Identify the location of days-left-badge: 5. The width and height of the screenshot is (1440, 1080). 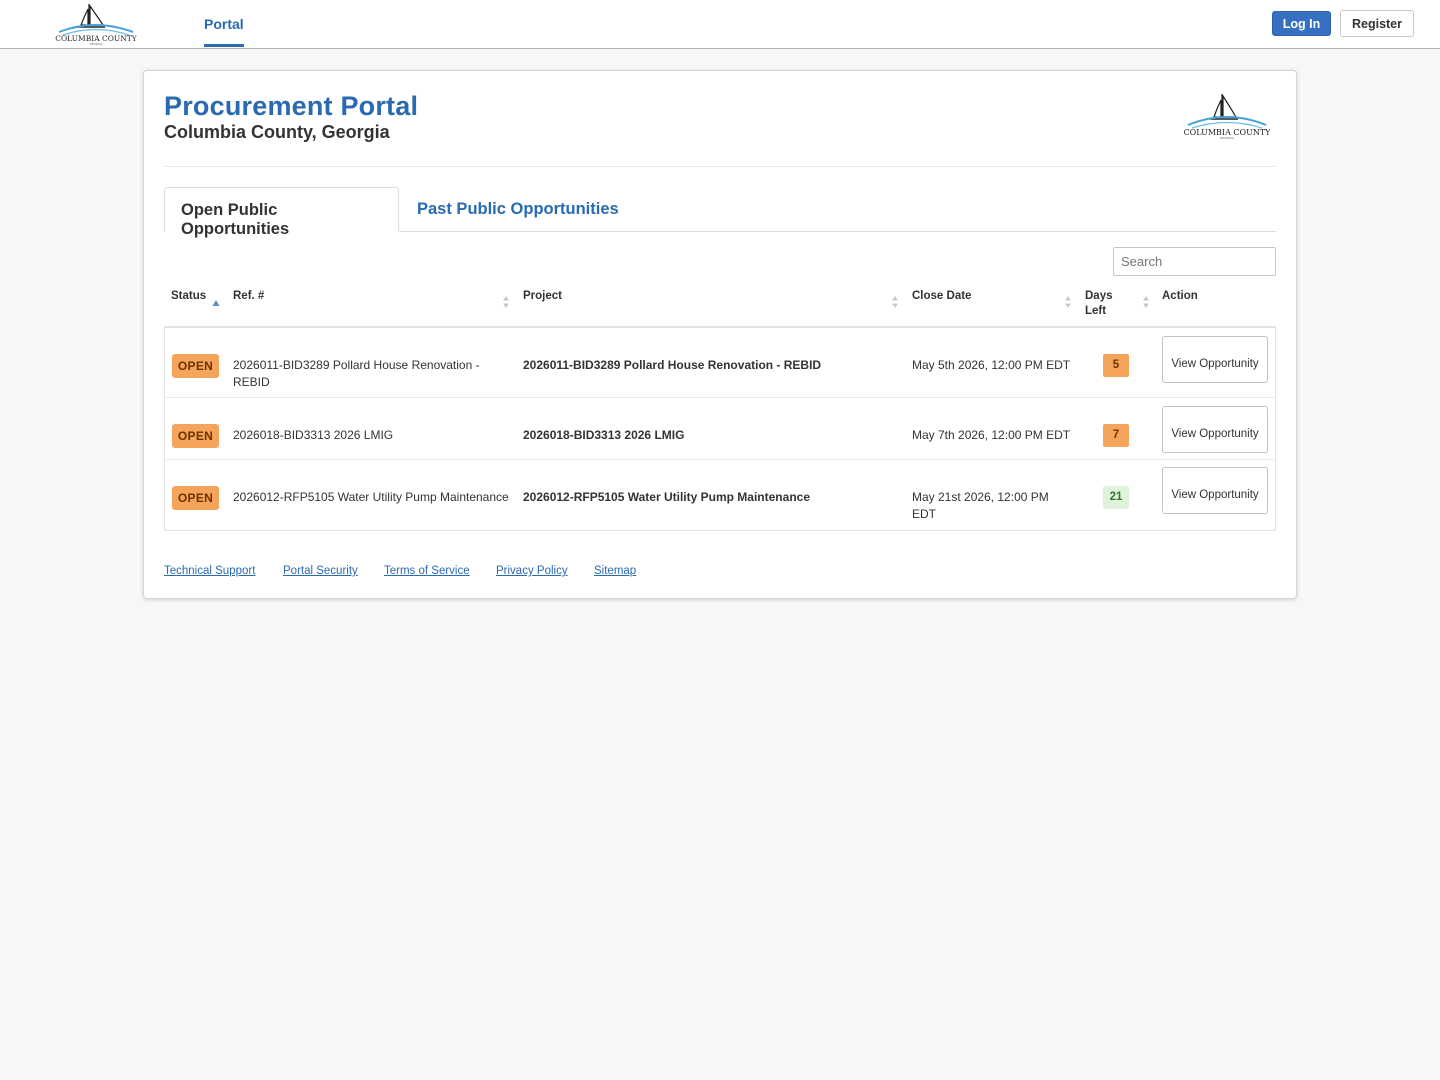
(1116, 365).